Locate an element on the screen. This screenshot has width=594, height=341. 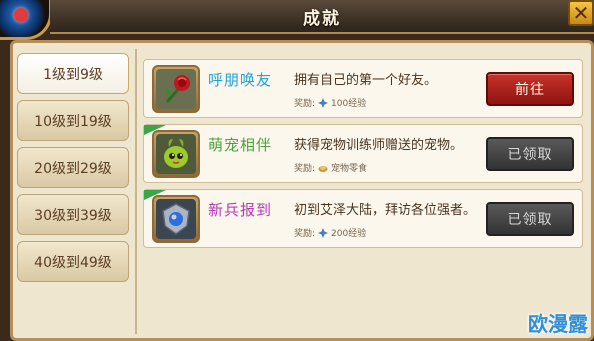
tab-level-20-29: 20级到29级 is located at coordinates (73, 167).